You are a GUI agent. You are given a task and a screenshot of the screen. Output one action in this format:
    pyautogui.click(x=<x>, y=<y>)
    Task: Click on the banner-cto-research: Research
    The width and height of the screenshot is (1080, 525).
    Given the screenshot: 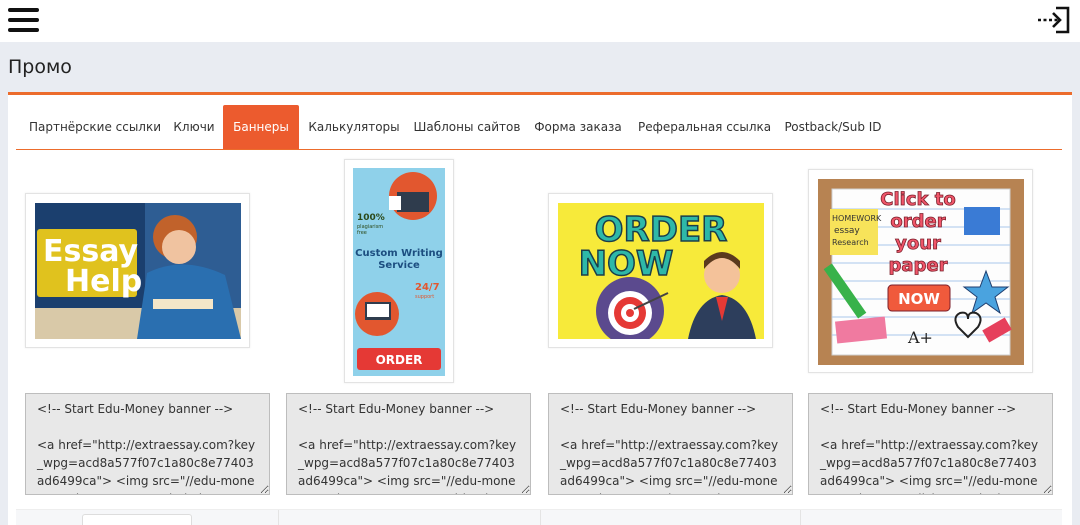 What is the action you would take?
    pyautogui.click(x=850, y=242)
    